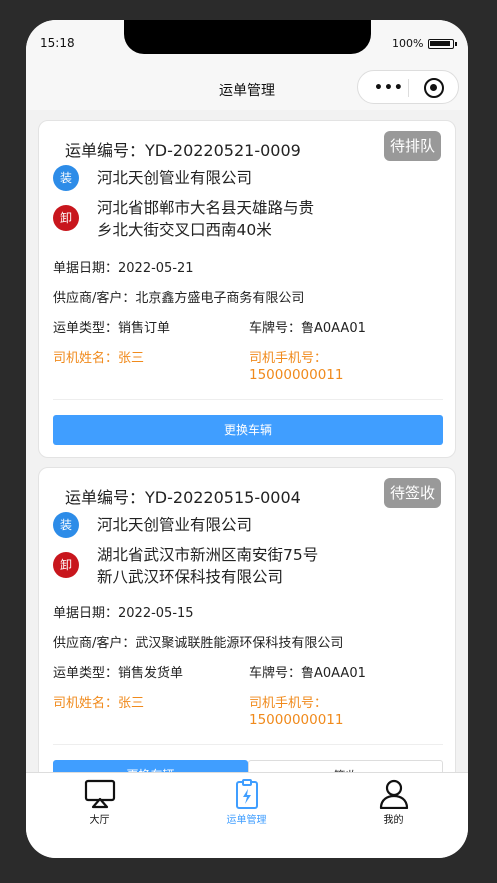  What do you see at coordinates (393, 820) in the screenshot?
I see `tab-label: 我的` at bounding box center [393, 820].